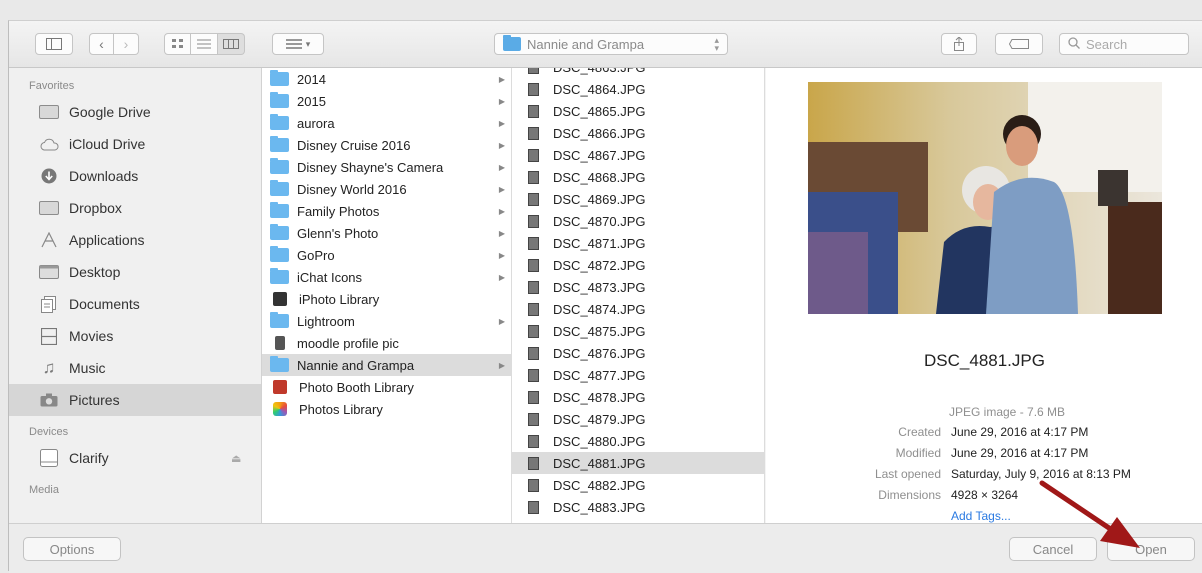 The width and height of the screenshot is (1202, 573). I want to click on file-row: DSC_4875.JPG, so click(638, 331).